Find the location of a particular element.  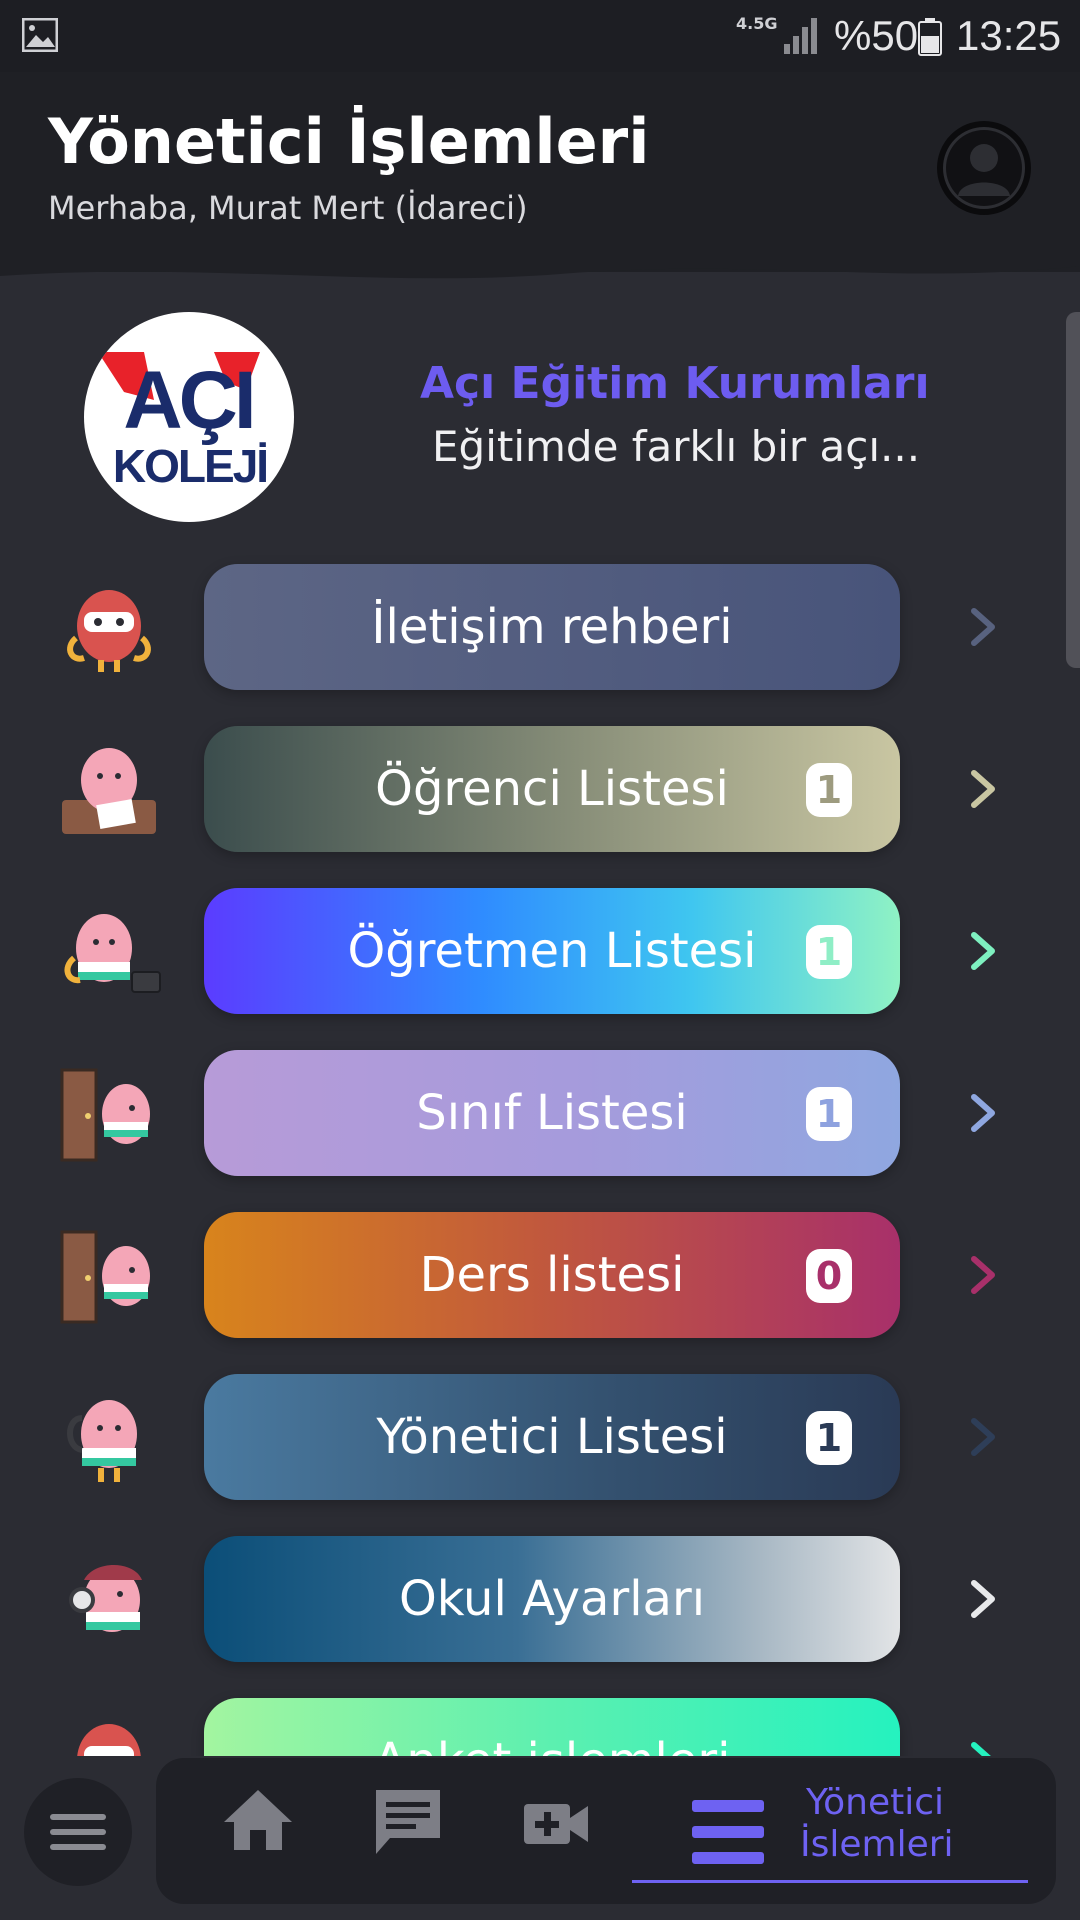

header-wave is located at coordinates (540, 265).